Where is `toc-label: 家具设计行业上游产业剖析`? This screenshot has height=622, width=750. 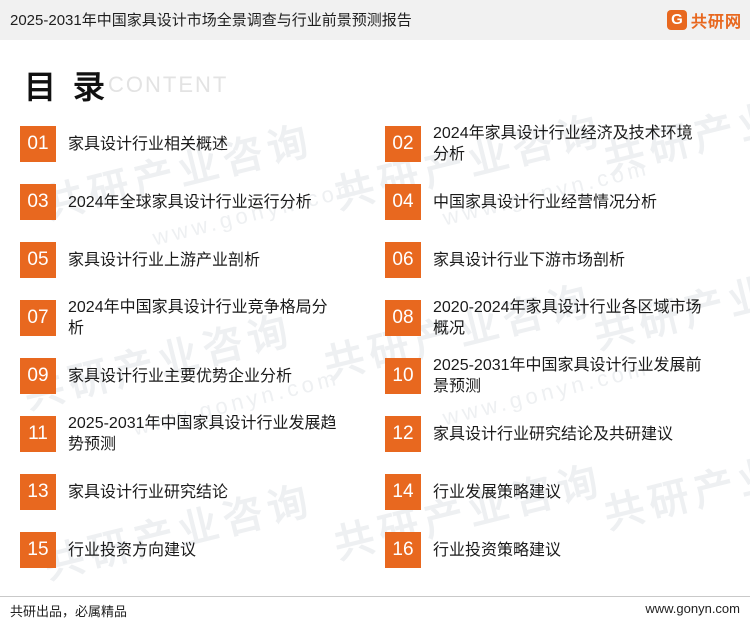 toc-label: 家具设计行业上游产业剖析 is located at coordinates (164, 260).